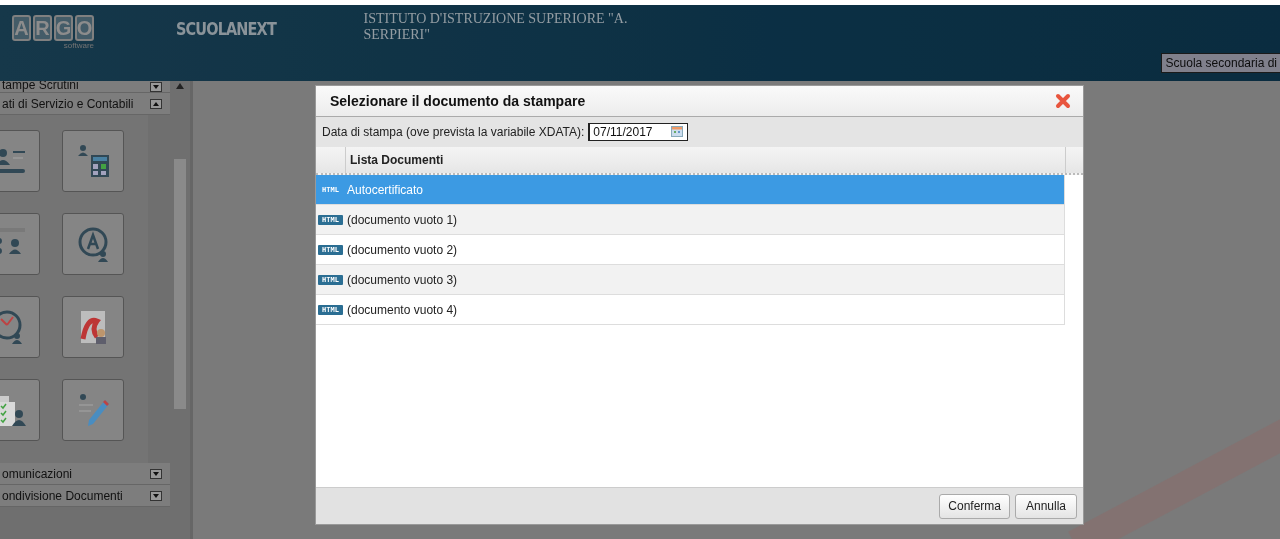 The height and width of the screenshot is (539, 1280). Describe the element at coordinates (402, 309) in the screenshot. I see `document-name: (documento vuoto 4)` at that location.